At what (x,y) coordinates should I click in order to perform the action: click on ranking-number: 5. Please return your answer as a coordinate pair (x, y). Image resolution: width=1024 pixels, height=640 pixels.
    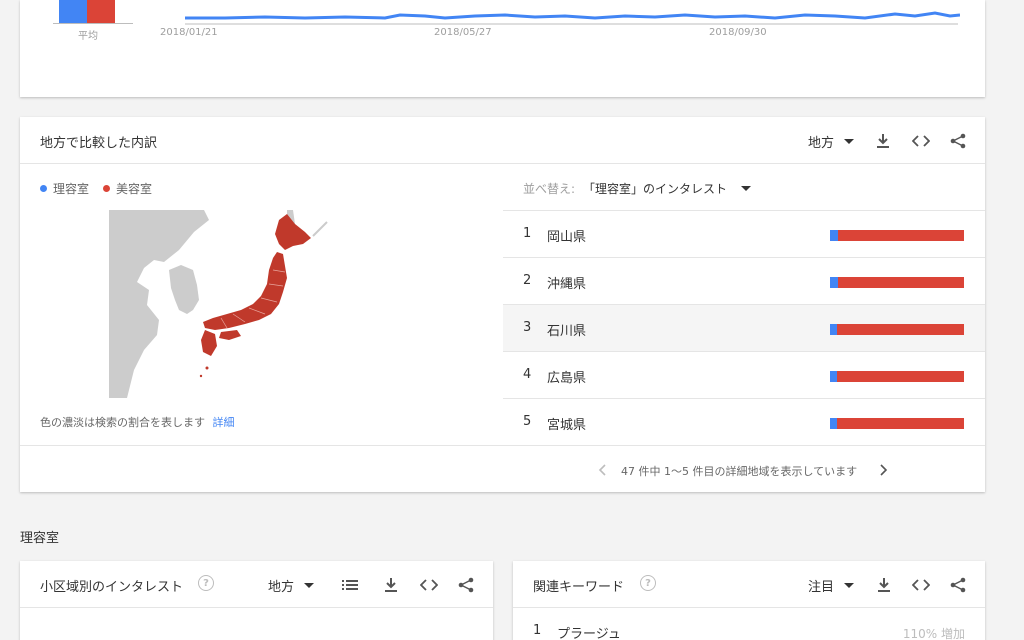
    Looking at the image, I should click on (527, 421).